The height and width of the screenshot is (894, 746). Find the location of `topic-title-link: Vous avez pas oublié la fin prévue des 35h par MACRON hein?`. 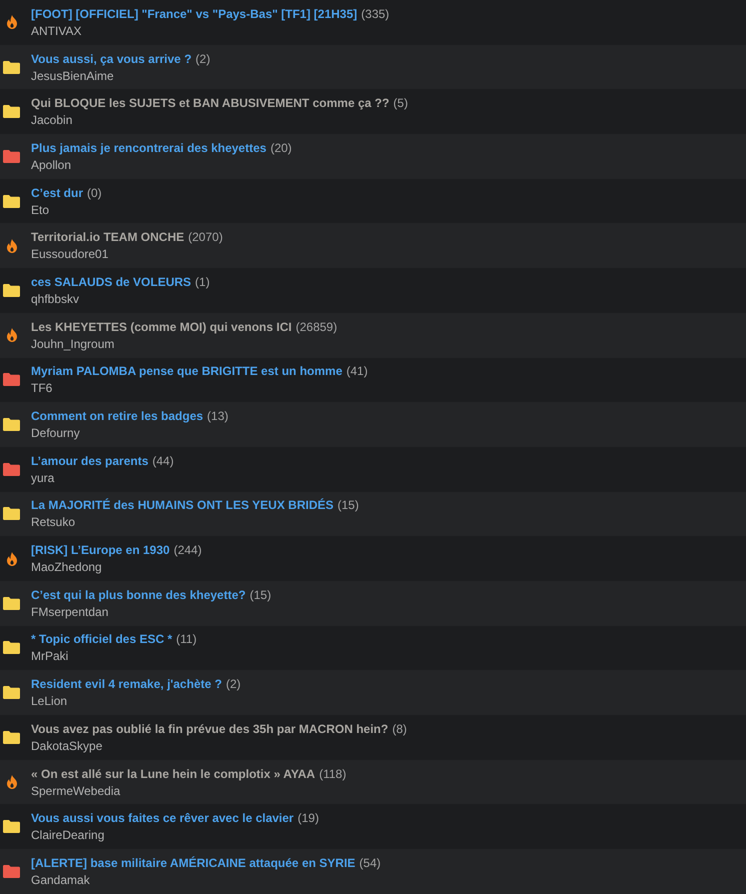

topic-title-link: Vous avez pas oublié la fin prévue des 35h par MACRON hein? is located at coordinates (209, 729).